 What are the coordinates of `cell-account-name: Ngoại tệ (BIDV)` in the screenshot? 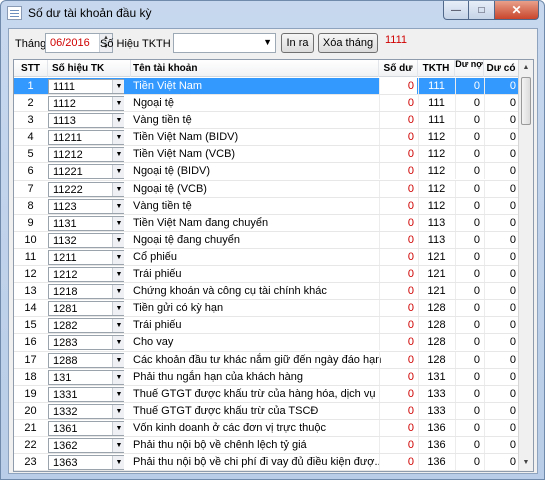 It's located at (256, 171).